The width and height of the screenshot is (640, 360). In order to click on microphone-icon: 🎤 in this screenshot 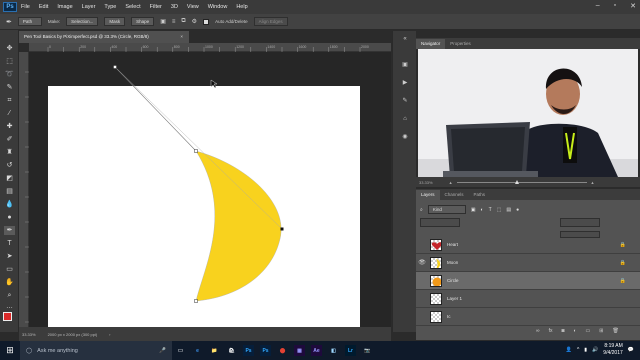, I will do `click(162, 351)`.